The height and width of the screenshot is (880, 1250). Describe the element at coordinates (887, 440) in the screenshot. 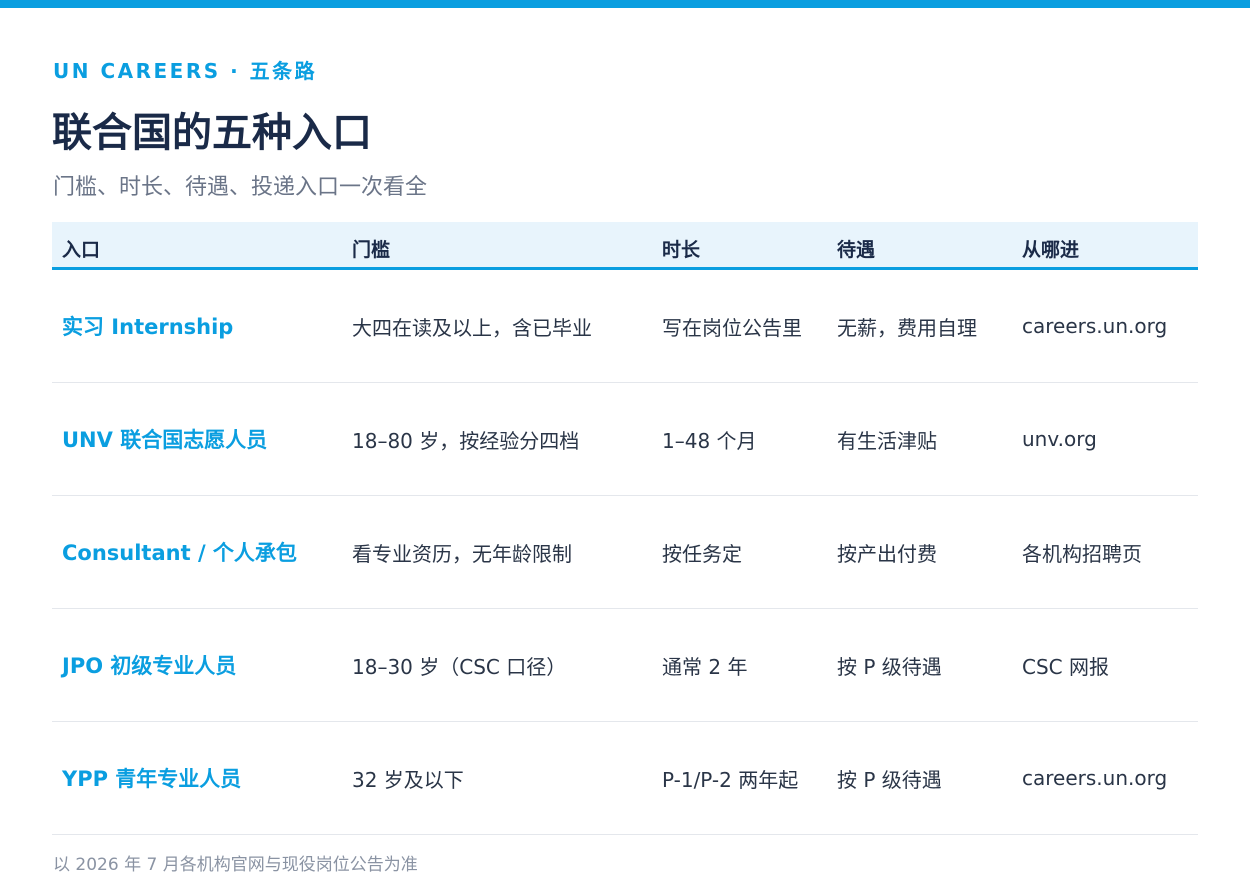

I see `compensation-cell: 有生活津贴` at that location.